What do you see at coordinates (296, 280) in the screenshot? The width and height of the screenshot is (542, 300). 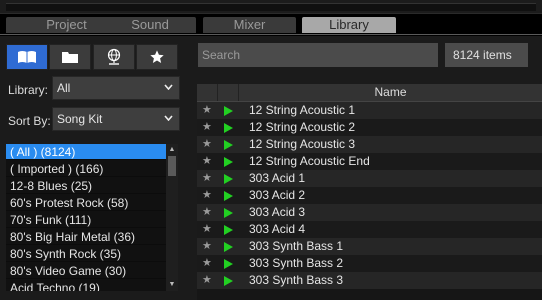 I see `sound-name: 303 Synth Bass 3` at bounding box center [296, 280].